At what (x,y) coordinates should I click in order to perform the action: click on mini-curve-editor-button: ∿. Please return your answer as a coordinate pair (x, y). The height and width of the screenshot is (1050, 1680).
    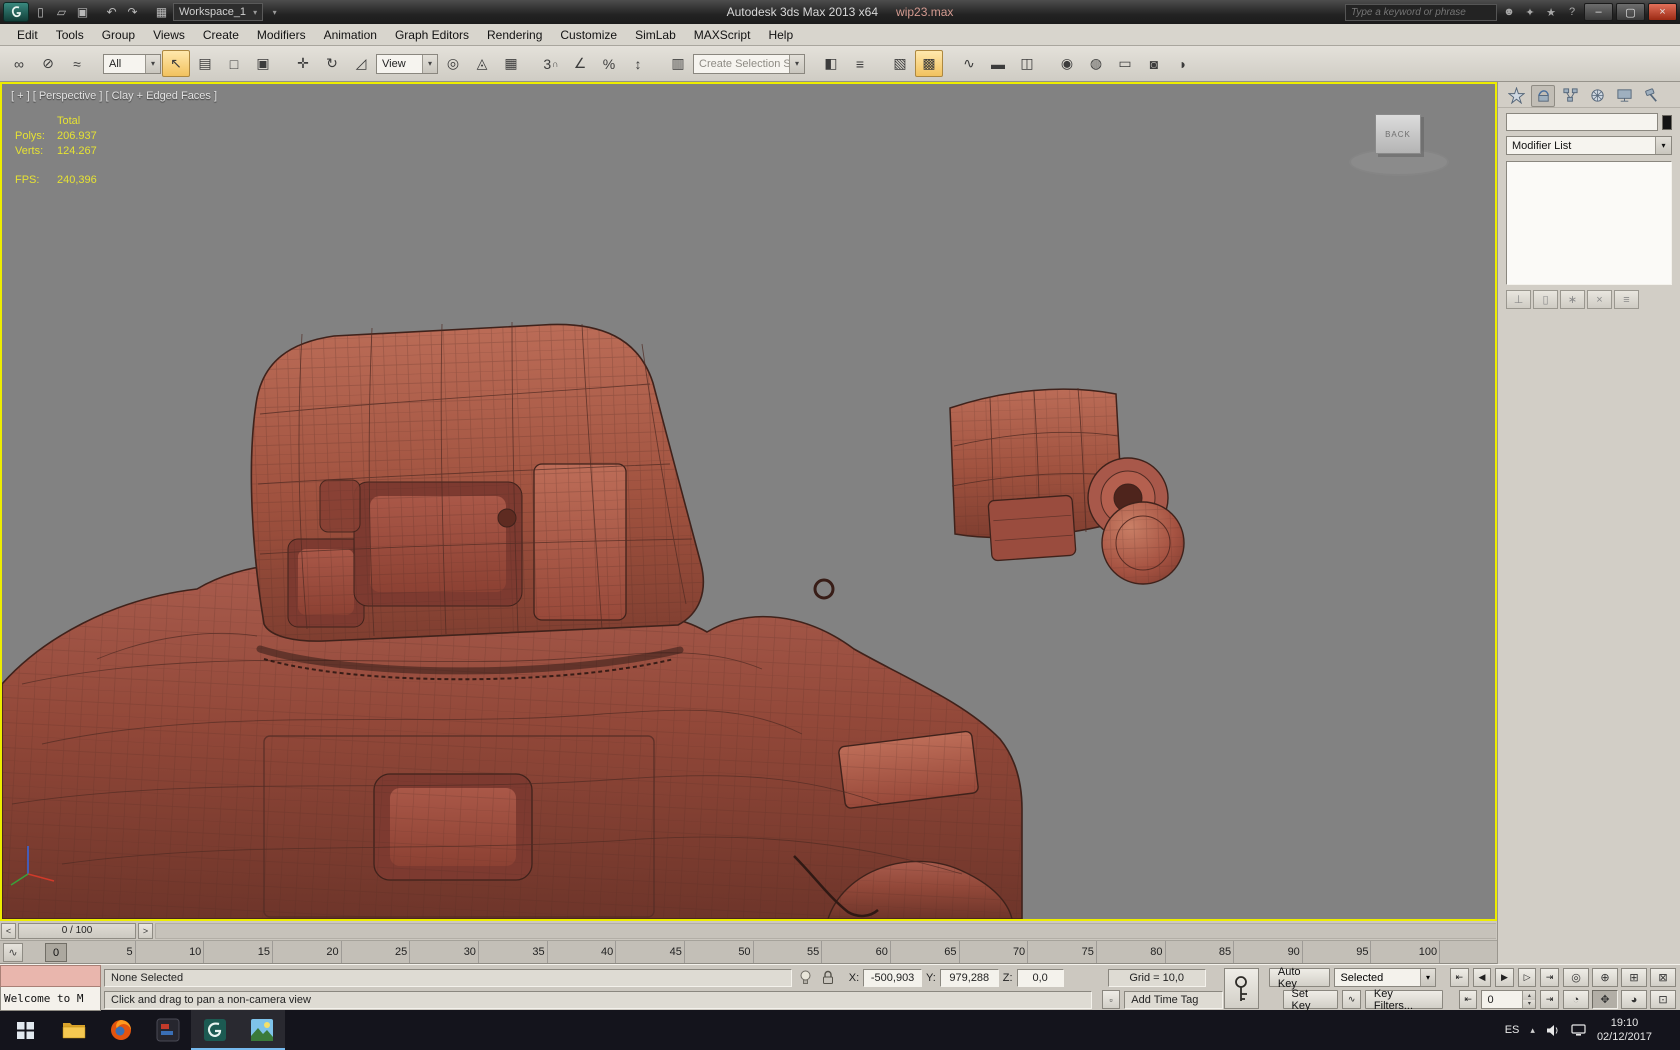
    Looking at the image, I should click on (13, 952).